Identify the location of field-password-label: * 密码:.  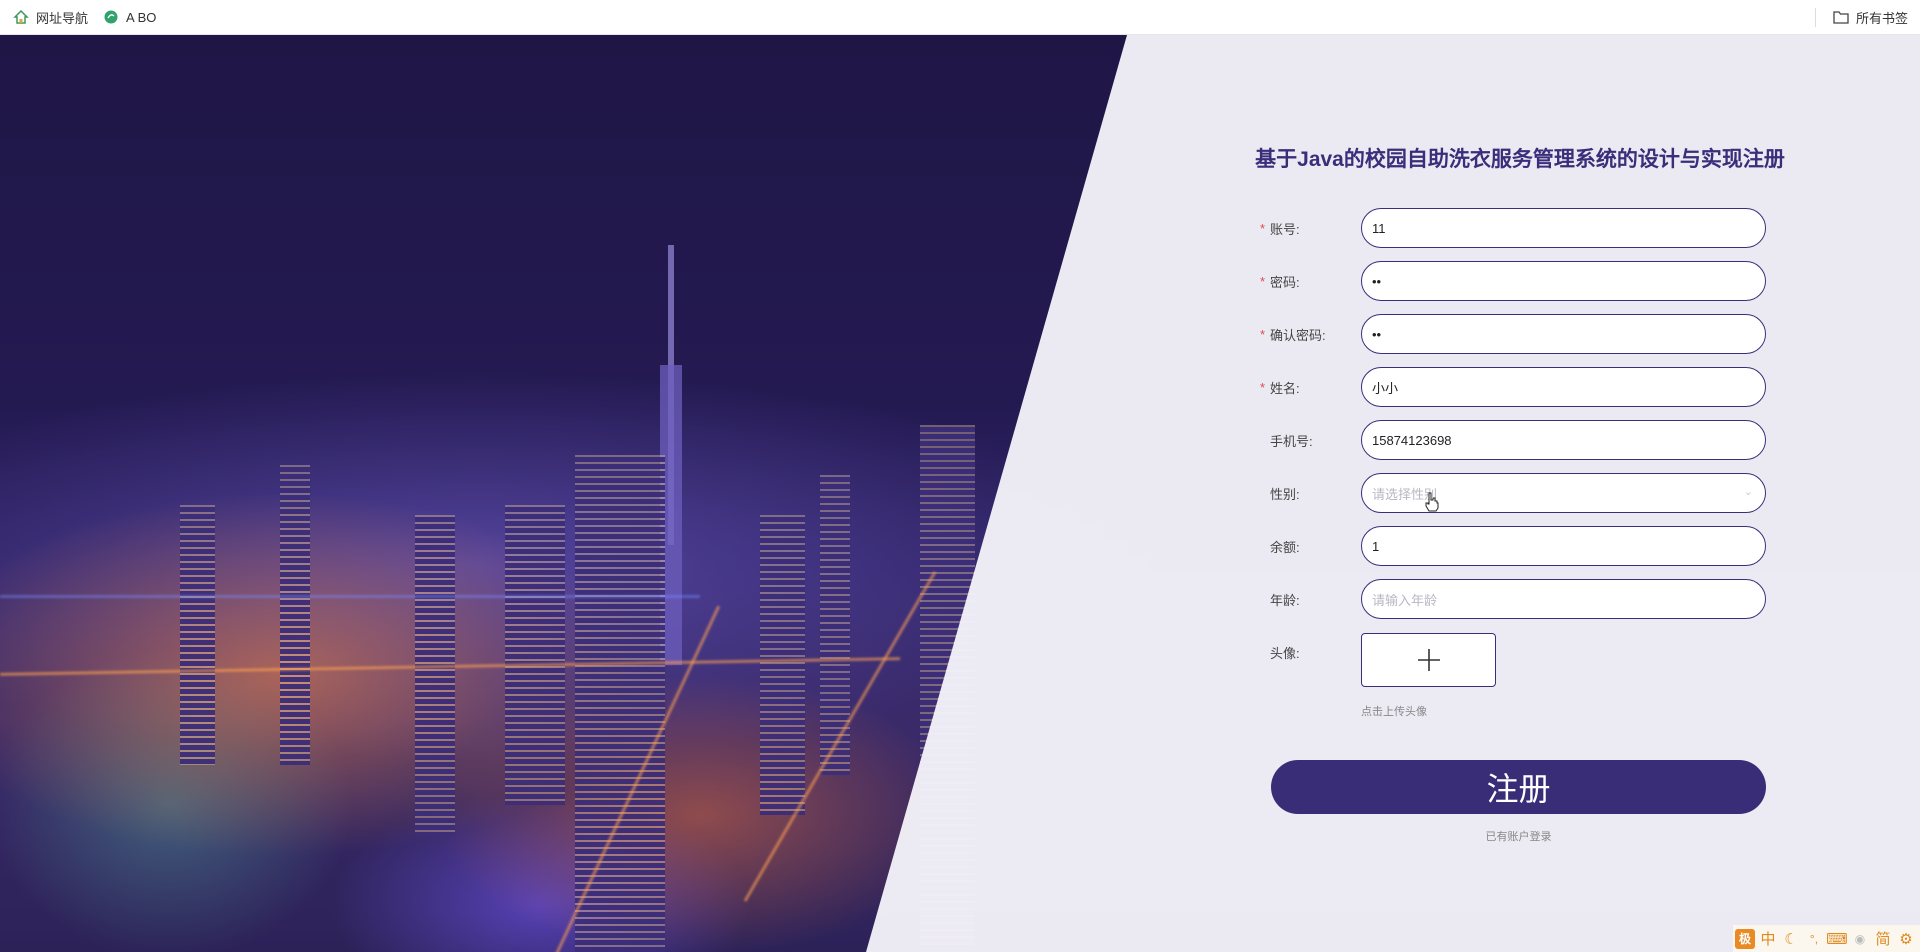
(1308, 281).